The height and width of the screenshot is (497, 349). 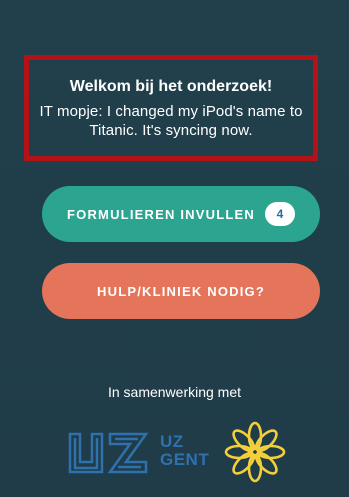 I want to click on forms-count-badge: 4, so click(x=279, y=214).